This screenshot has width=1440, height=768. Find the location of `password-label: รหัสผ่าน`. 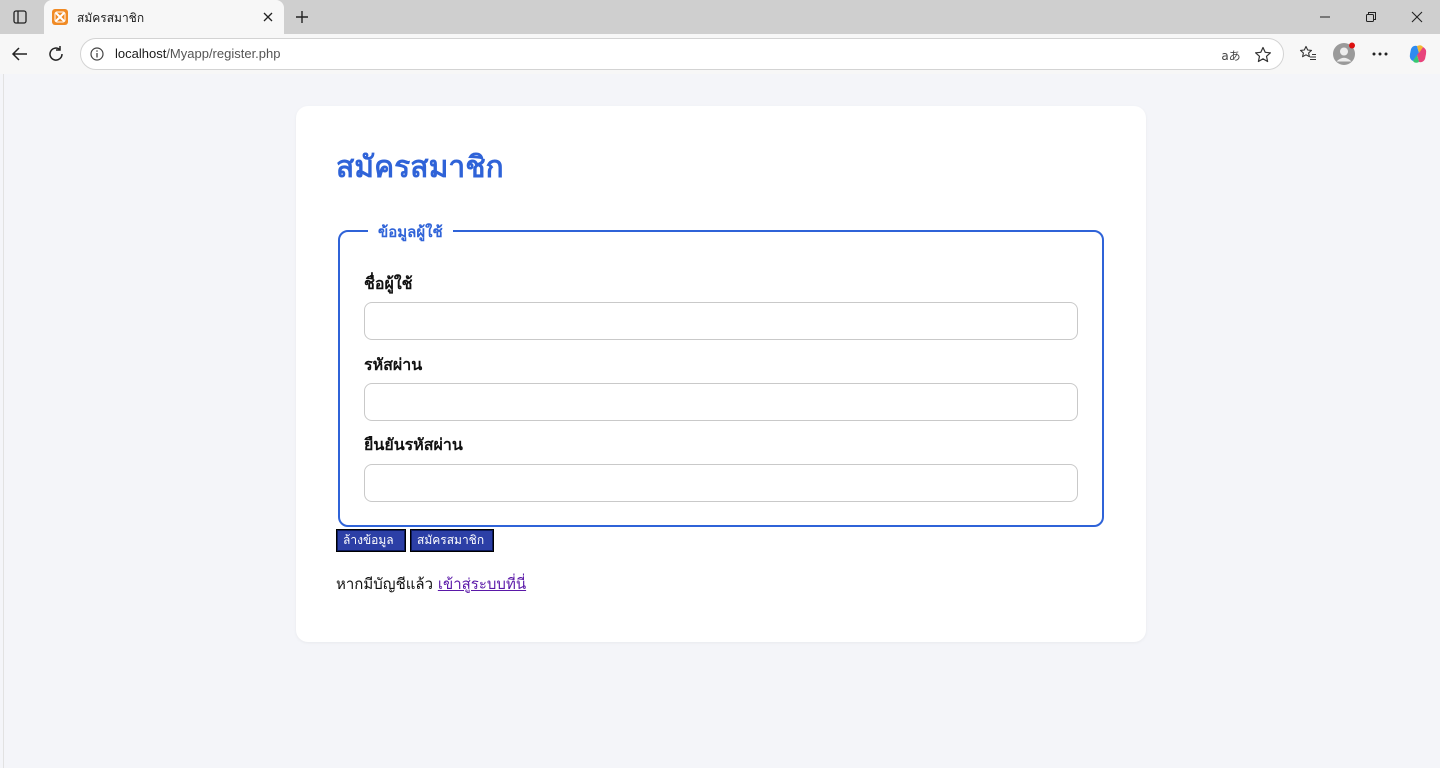

password-label: รหัสผ่าน is located at coordinates (393, 364).